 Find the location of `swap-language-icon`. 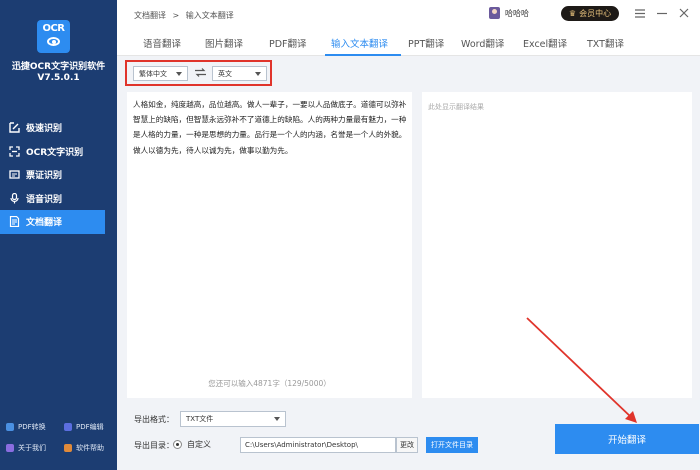

swap-language-icon is located at coordinates (200, 74).